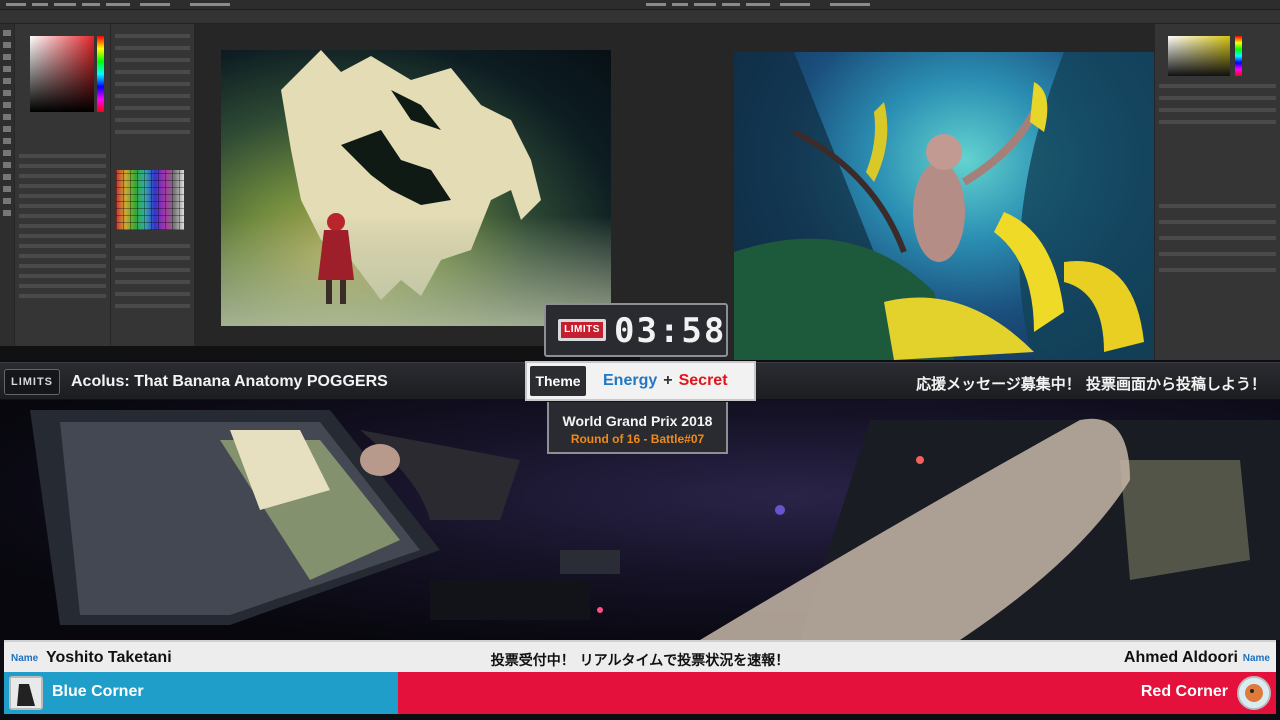 The height and width of the screenshot is (720, 1280). I want to click on stream-title: Acolus: That Banana Anatomy POGGERS, so click(229, 381).